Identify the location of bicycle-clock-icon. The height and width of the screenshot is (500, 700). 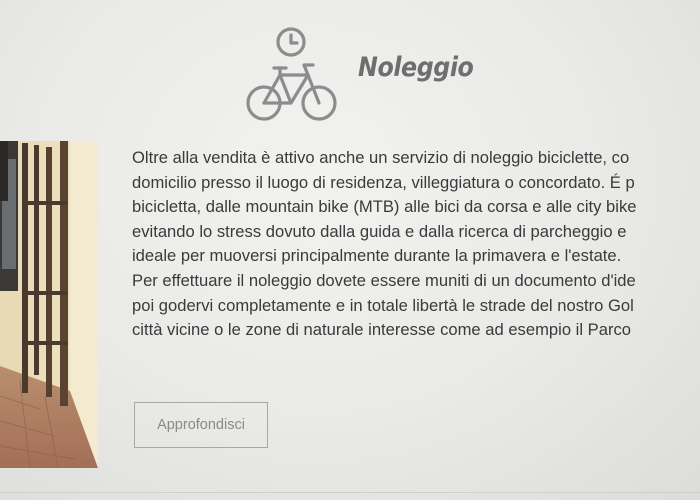
(291, 75).